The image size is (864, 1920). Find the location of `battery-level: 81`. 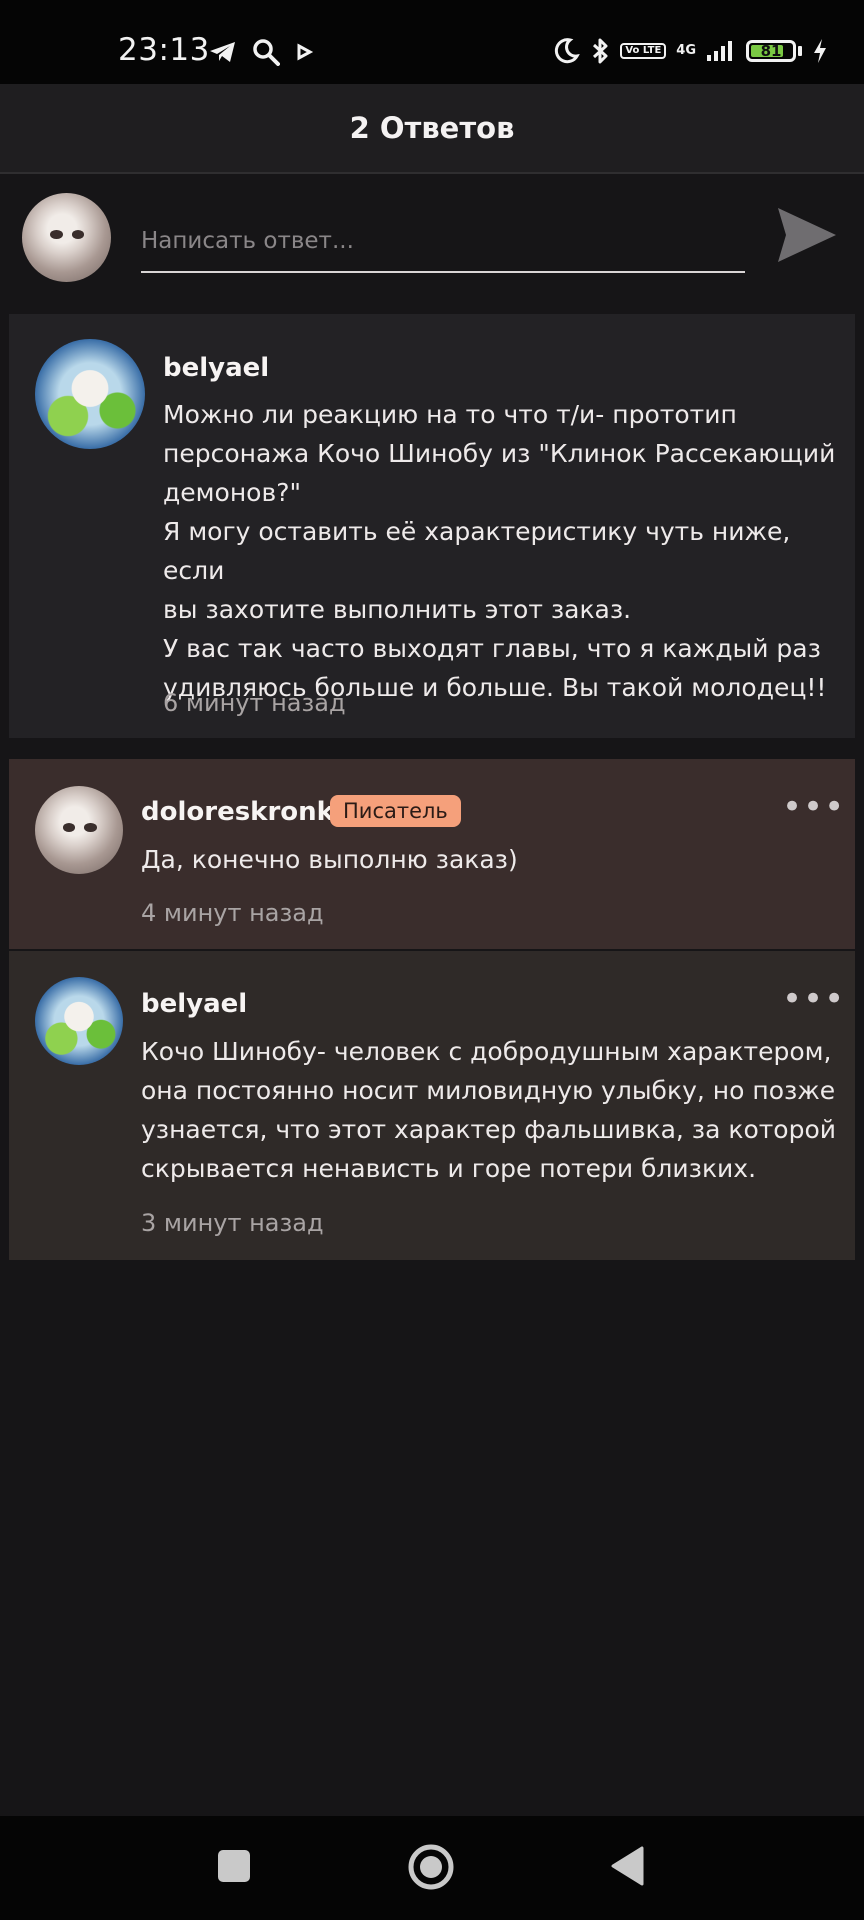

battery-level: 81 is located at coordinates (771, 51).